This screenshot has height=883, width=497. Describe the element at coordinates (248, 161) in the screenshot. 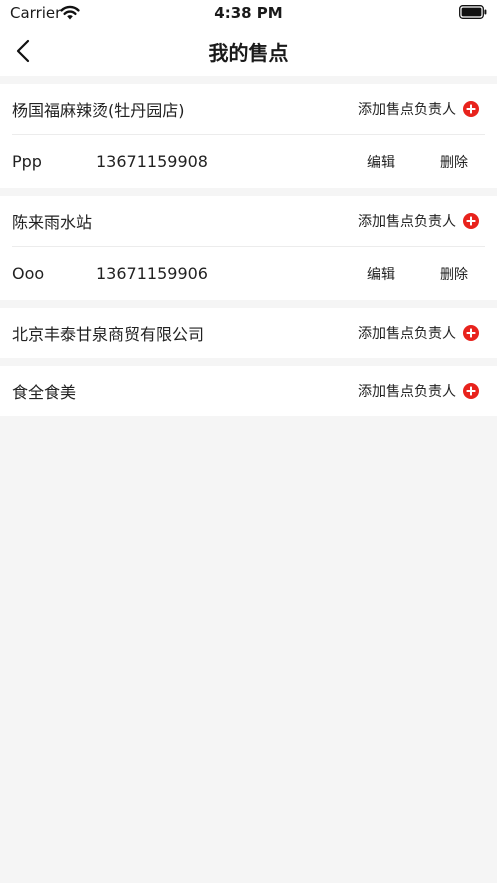

I see `manager-row: Ppp 13671159908 编辑 删除` at that location.